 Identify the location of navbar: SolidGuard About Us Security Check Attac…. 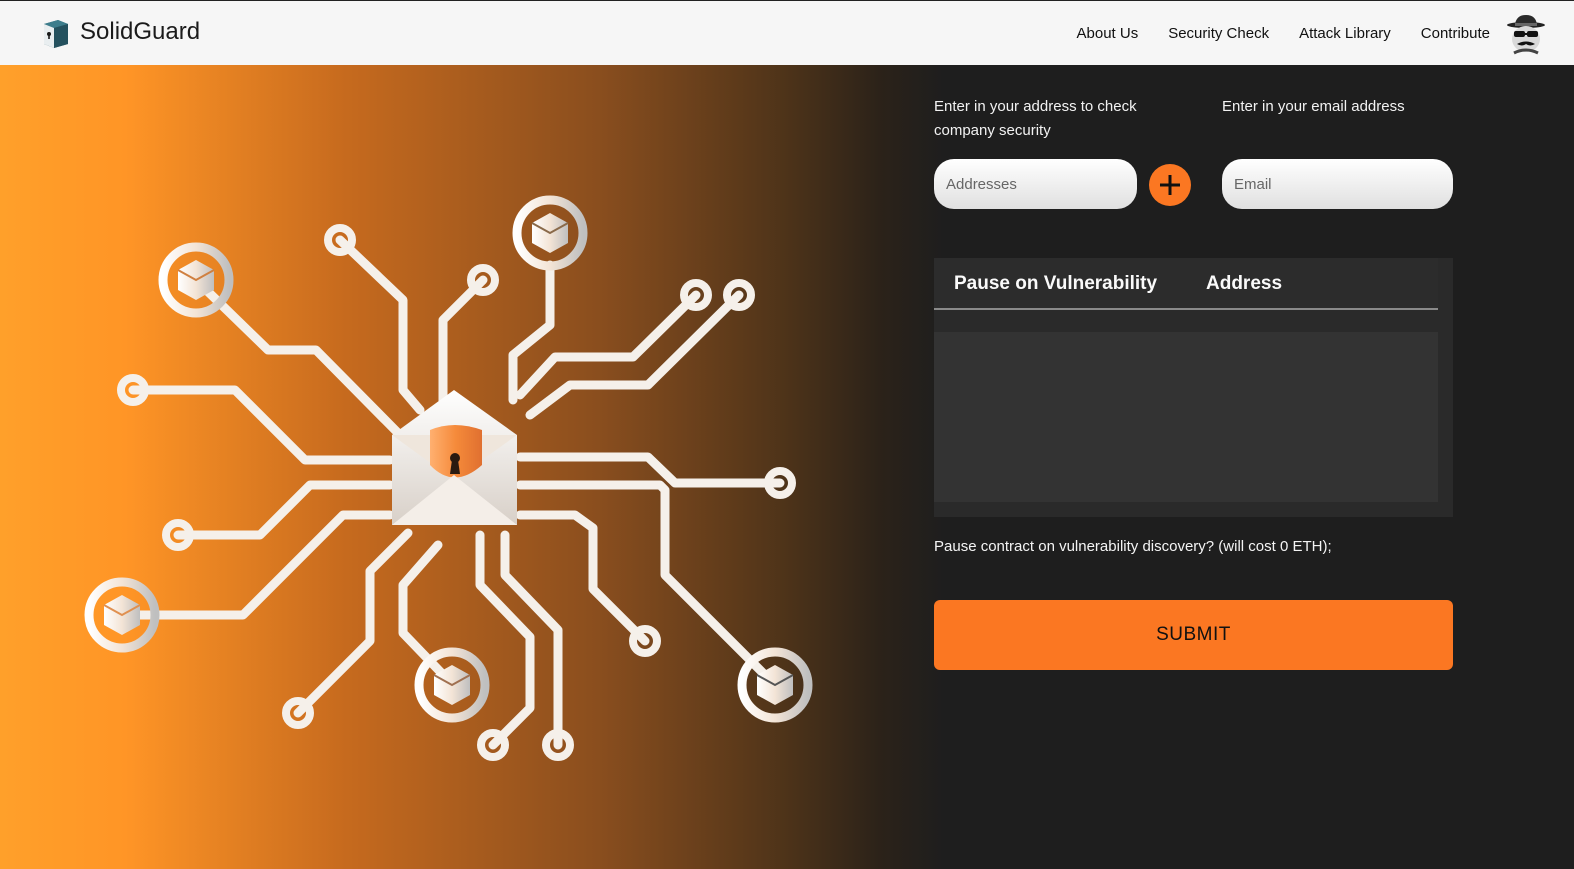
(787, 32).